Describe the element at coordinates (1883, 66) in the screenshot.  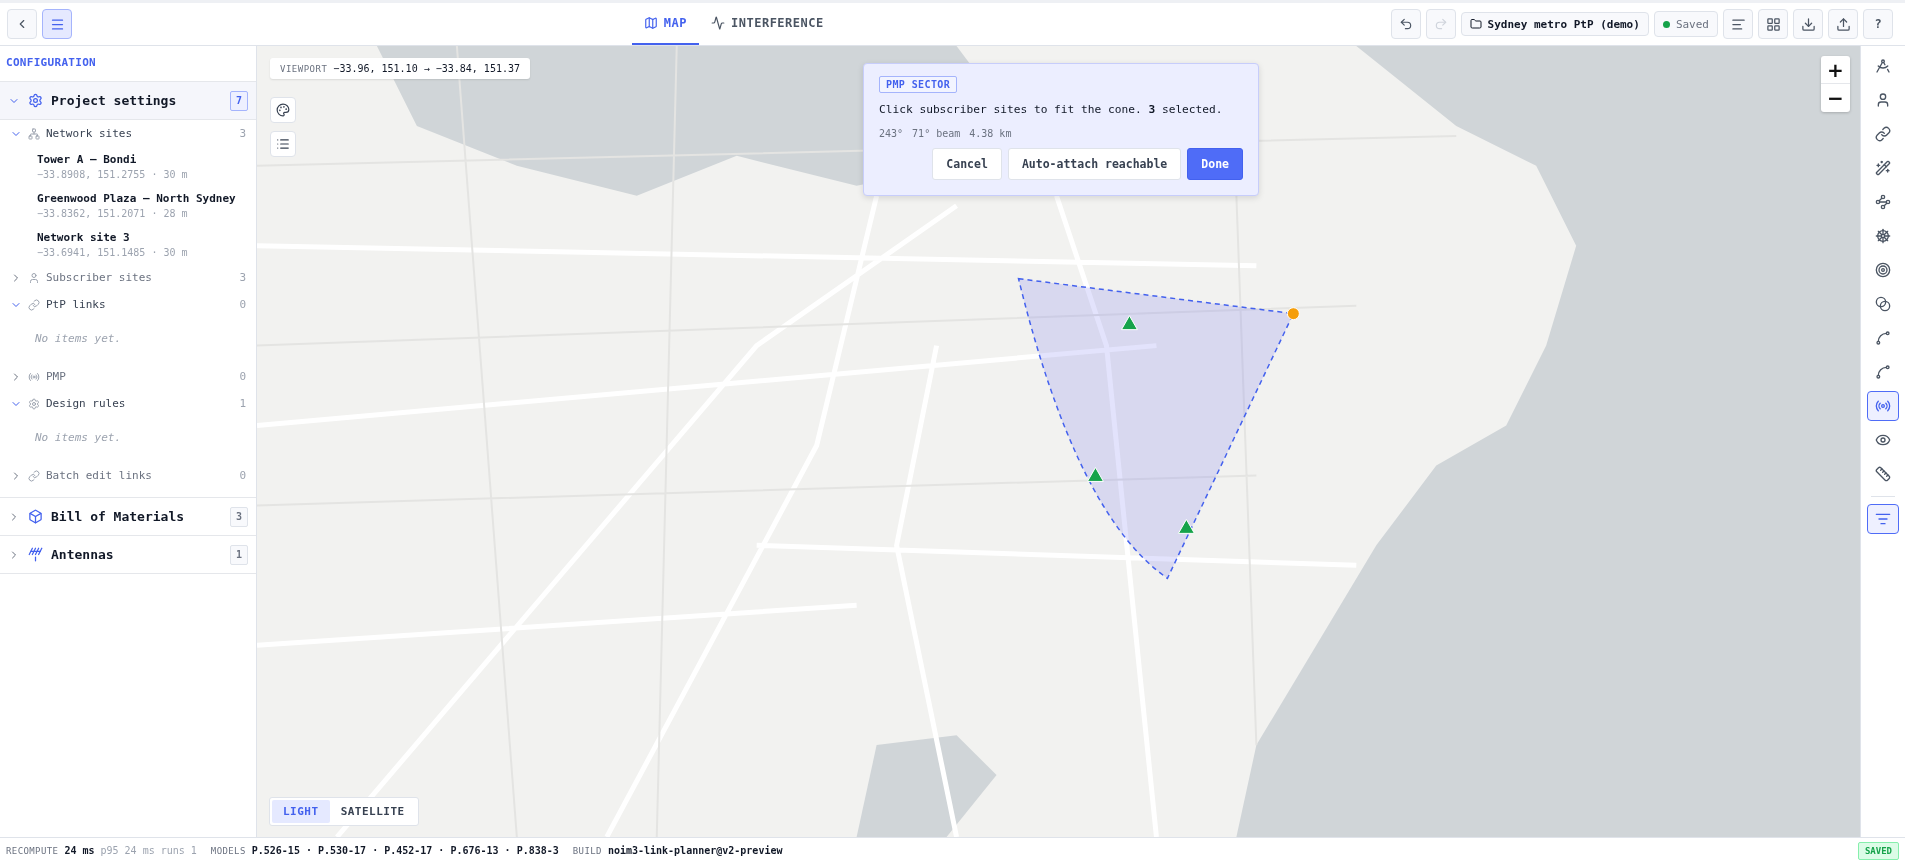
I see `compass-icon` at that location.